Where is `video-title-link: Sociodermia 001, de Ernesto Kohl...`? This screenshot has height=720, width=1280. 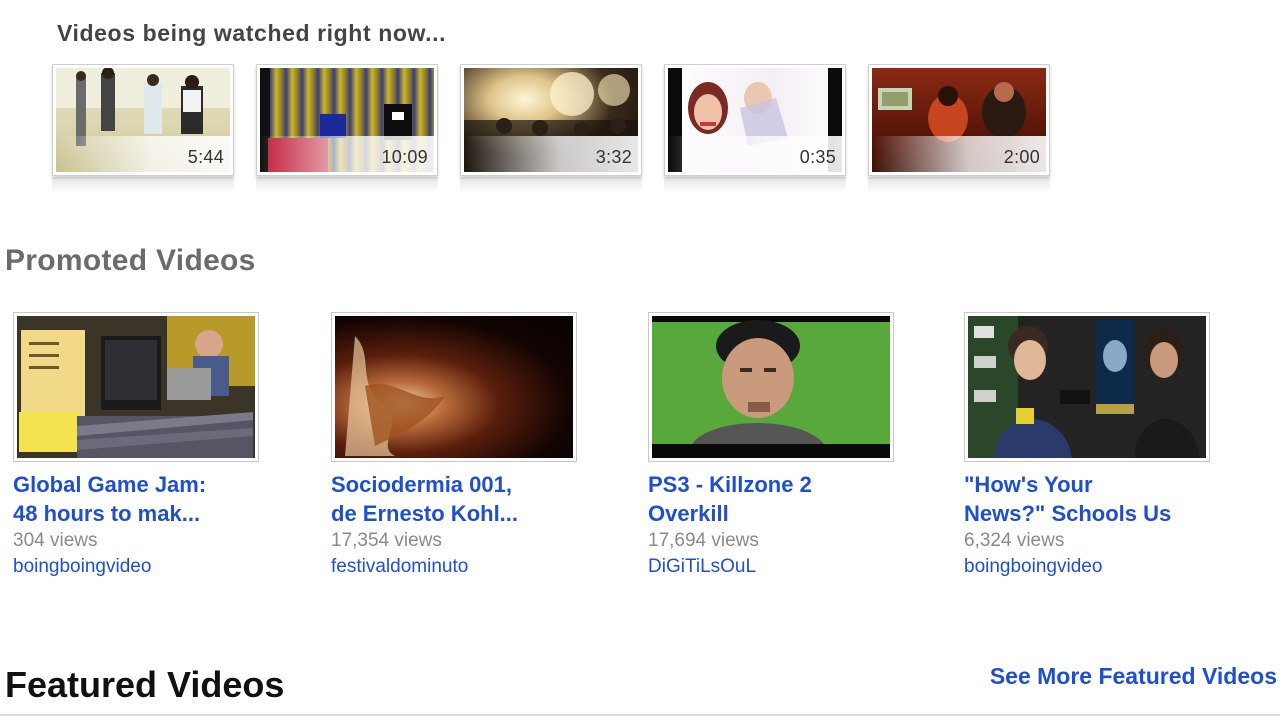 video-title-link: Sociodermia 001, de Ernesto Kohl... is located at coordinates (453, 499).